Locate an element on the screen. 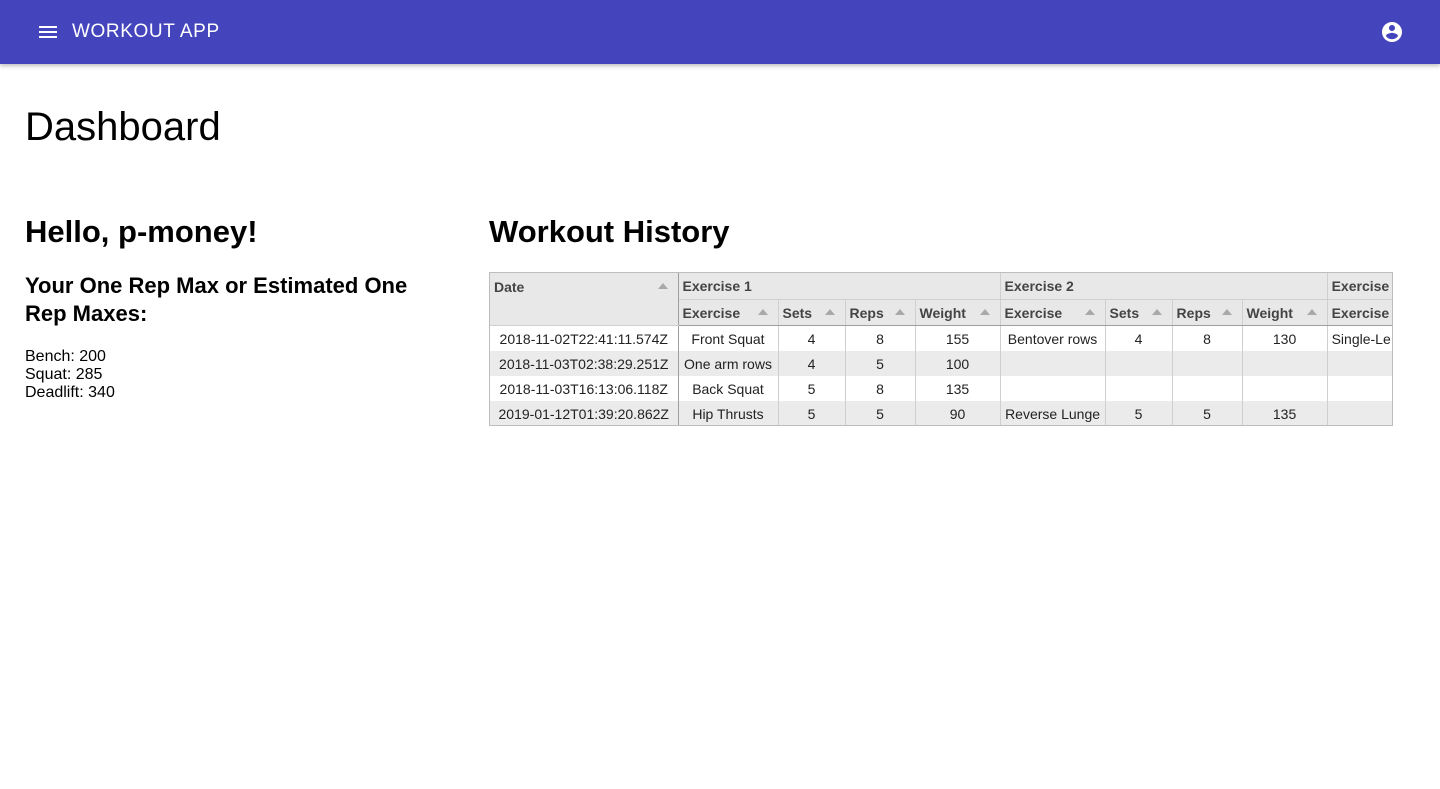  column-header-date: Date is located at coordinates (584, 299).